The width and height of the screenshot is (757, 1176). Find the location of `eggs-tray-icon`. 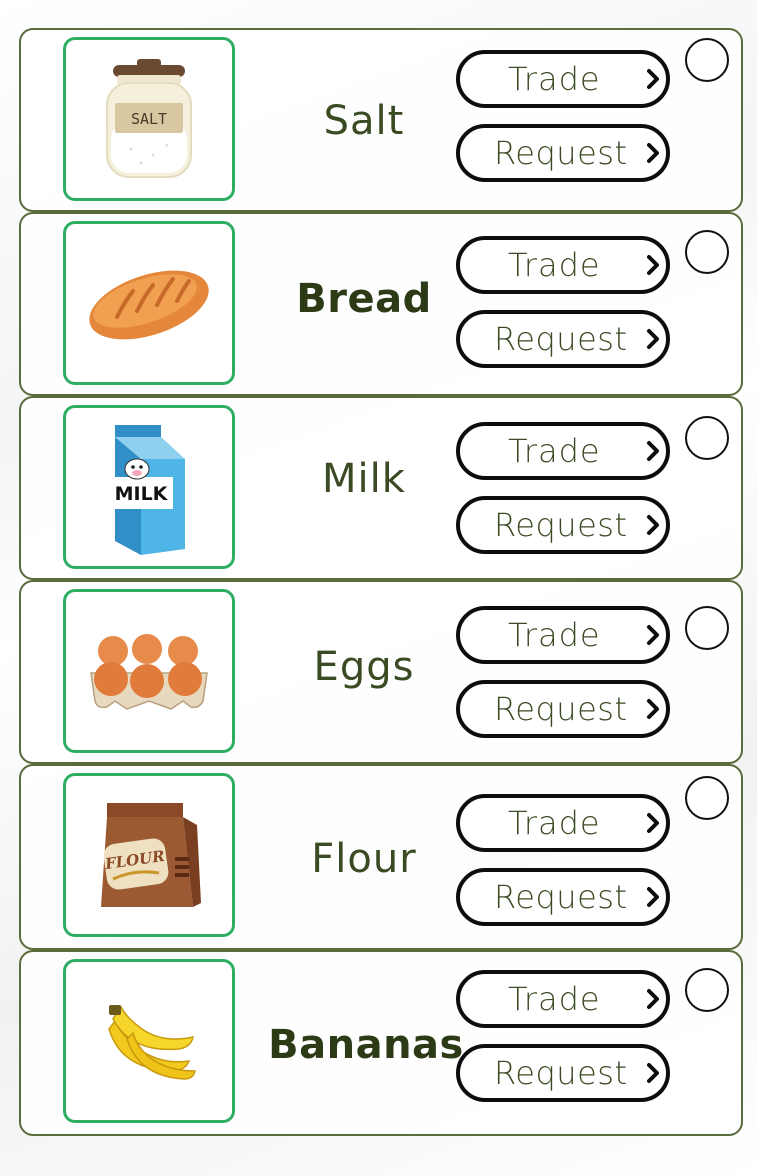

eggs-tray-icon is located at coordinates (149, 672).